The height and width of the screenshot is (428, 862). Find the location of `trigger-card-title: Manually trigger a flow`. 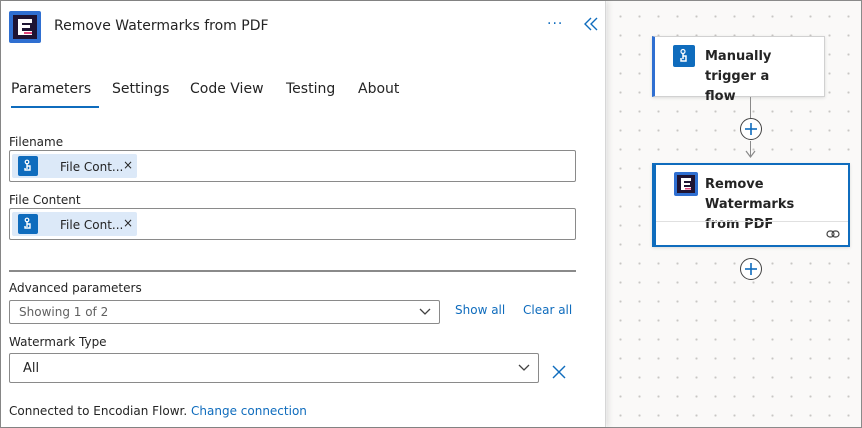

trigger-card-title: Manually trigger a flow is located at coordinates (738, 76).